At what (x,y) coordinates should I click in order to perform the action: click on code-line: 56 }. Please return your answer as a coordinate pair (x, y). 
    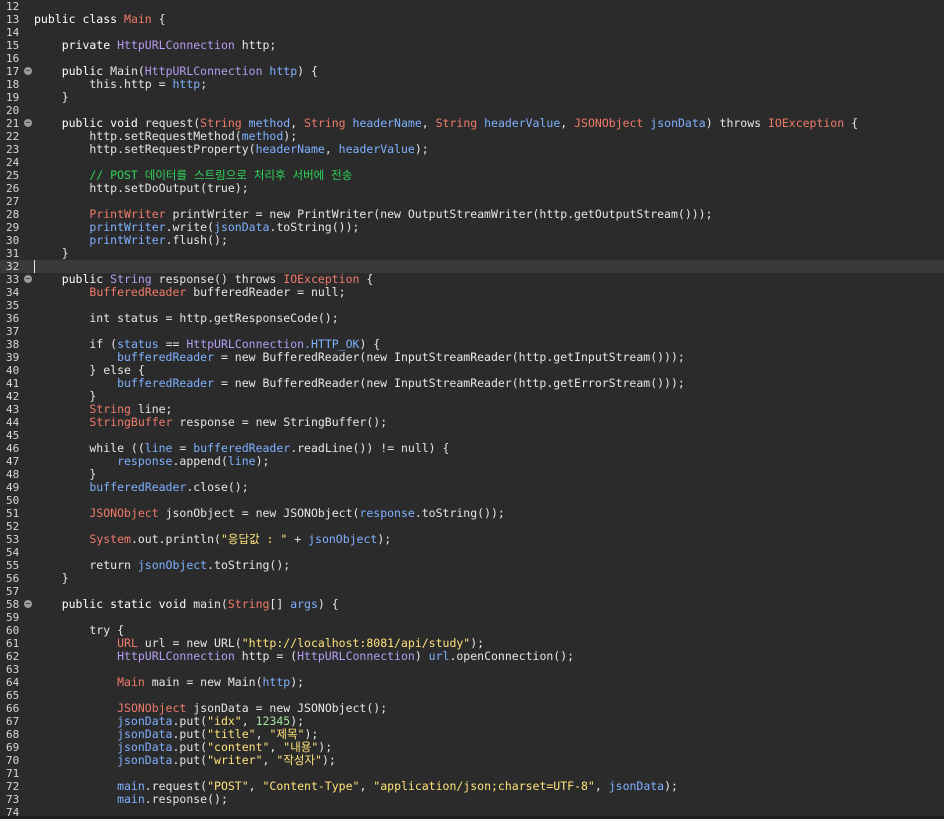
    Looking at the image, I should click on (472, 578).